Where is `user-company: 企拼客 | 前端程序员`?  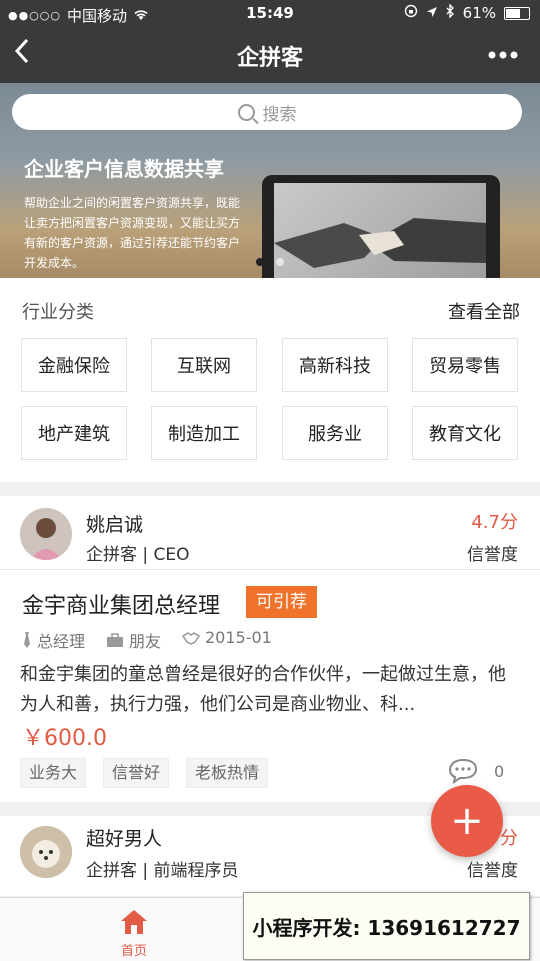
user-company: 企拼客 | 前端程序员 is located at coordinates (162, 871).